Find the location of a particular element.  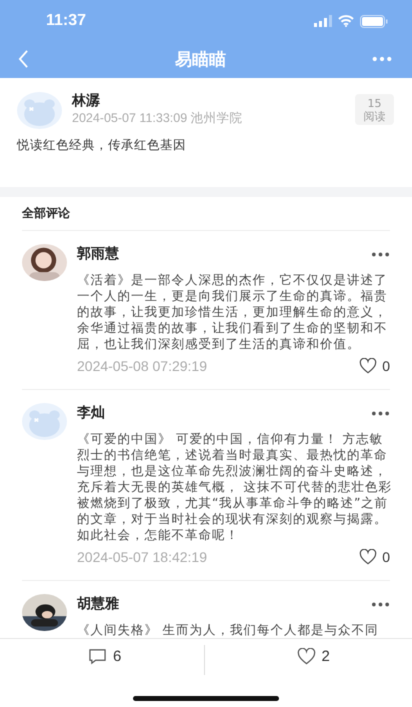

wifi-icon is located at coordinates (346, 21).